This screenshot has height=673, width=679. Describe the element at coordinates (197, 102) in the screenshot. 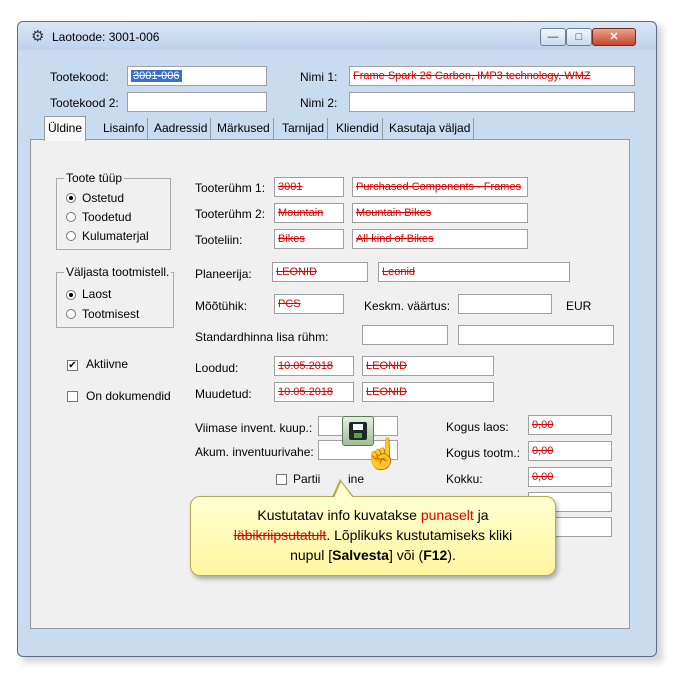

I see `tootekood2-input` at that location.